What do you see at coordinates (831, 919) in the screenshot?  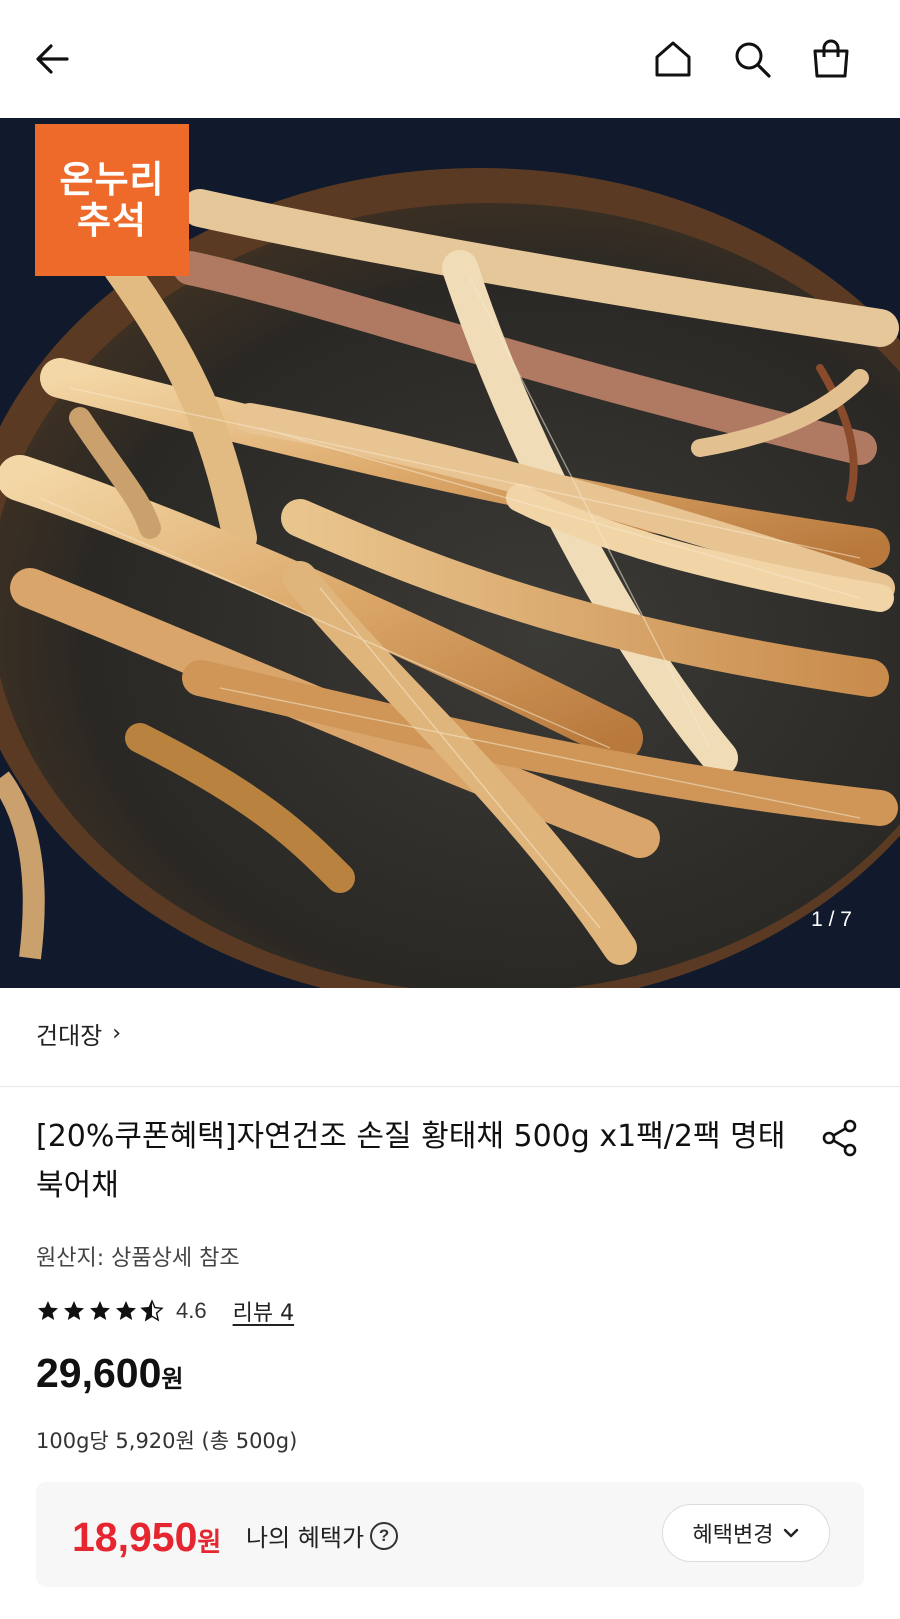 I see `image-pager: 1 / 7` at bounding box center [831, 919].